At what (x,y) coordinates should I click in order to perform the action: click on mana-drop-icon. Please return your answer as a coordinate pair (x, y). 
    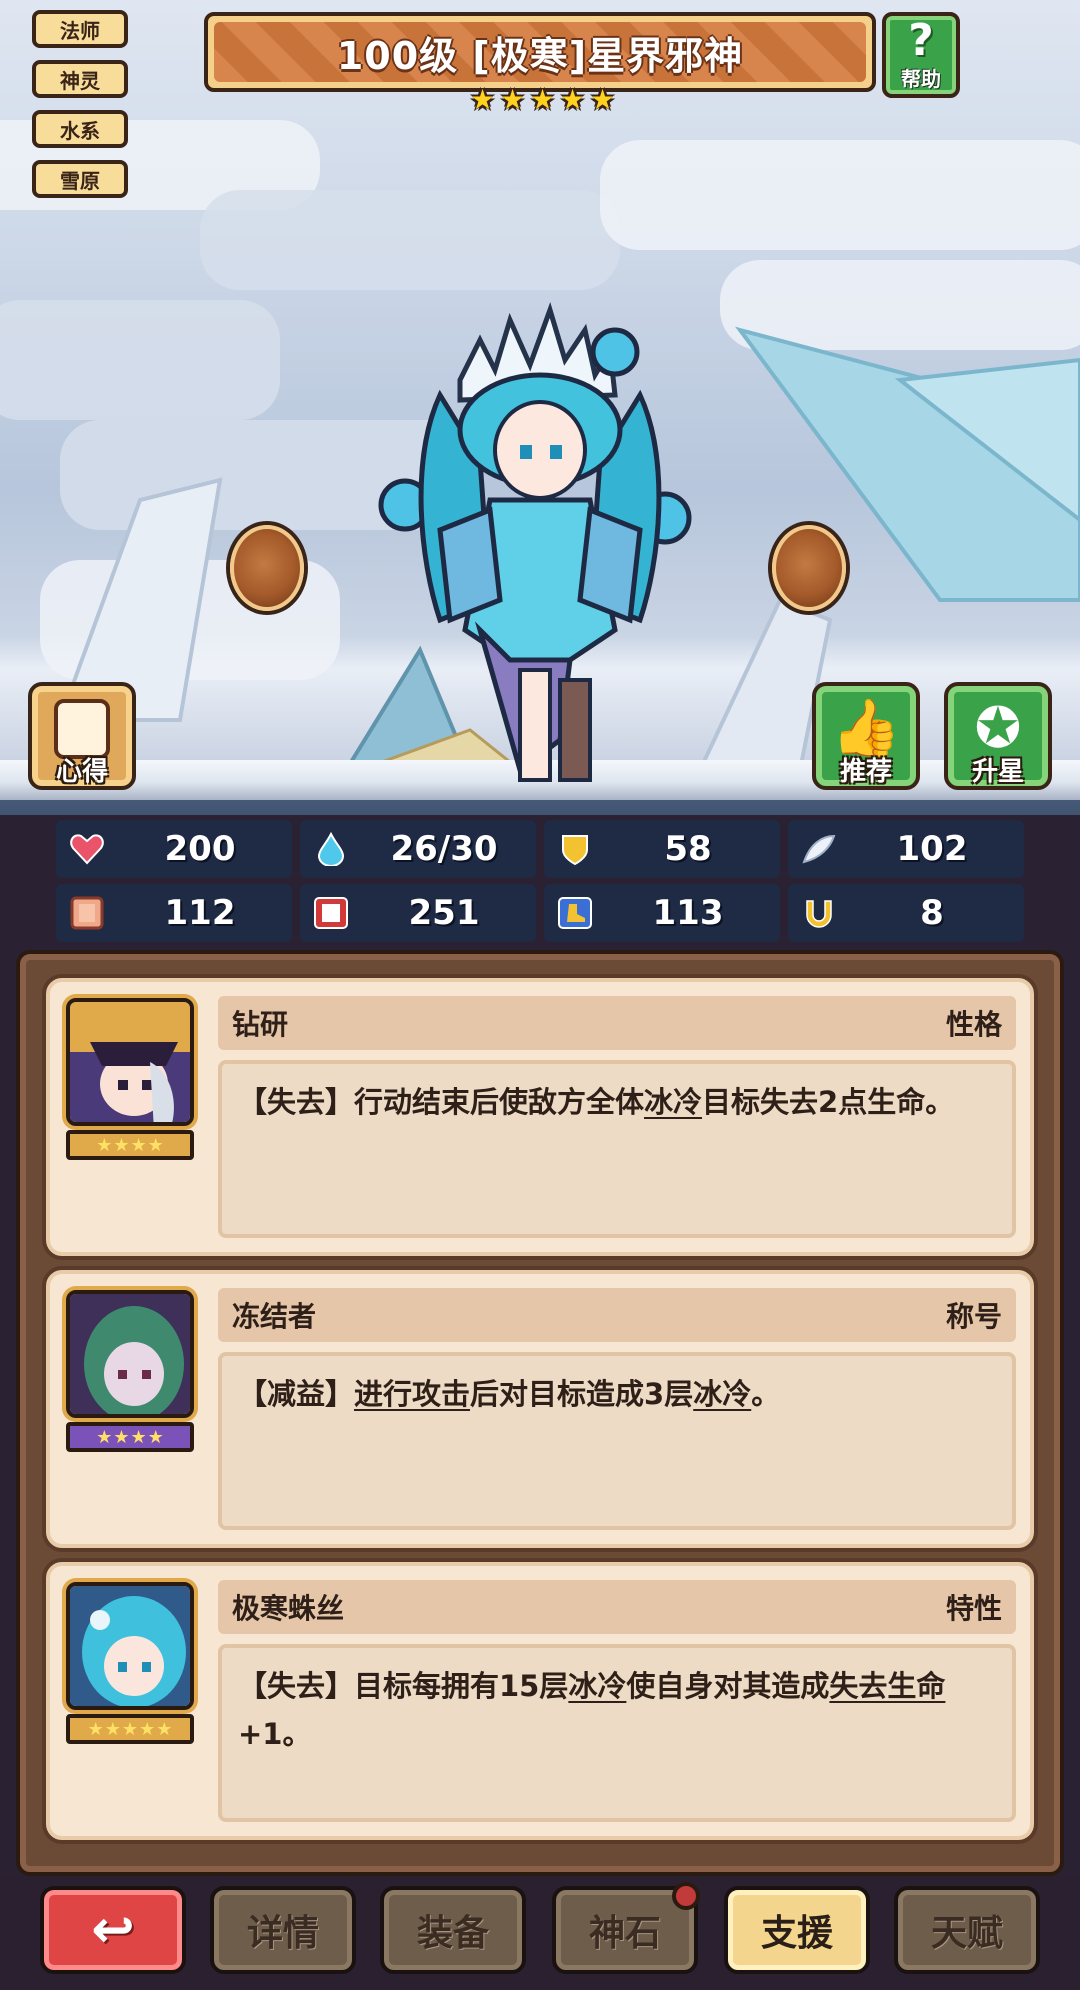
    Looking at the image, I should click on (331, 849).